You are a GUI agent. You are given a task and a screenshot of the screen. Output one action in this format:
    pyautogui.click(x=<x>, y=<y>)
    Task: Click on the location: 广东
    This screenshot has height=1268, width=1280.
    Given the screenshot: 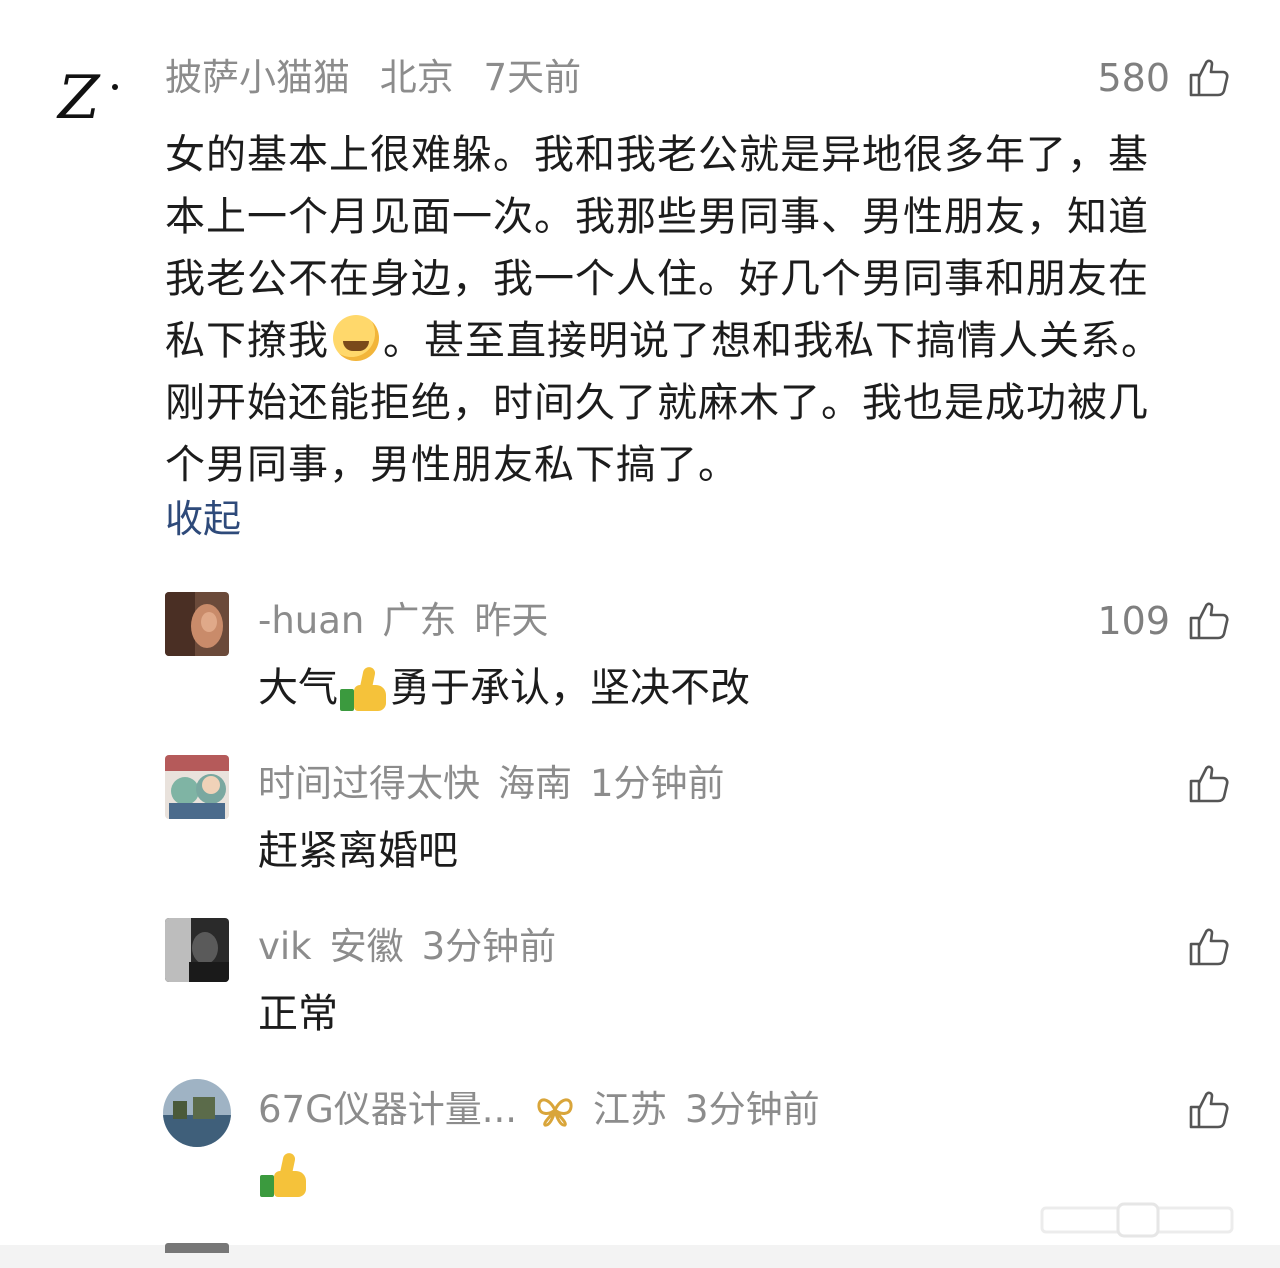 What is the action you would take?
    pyautogui.click(x=419, y=620)
    